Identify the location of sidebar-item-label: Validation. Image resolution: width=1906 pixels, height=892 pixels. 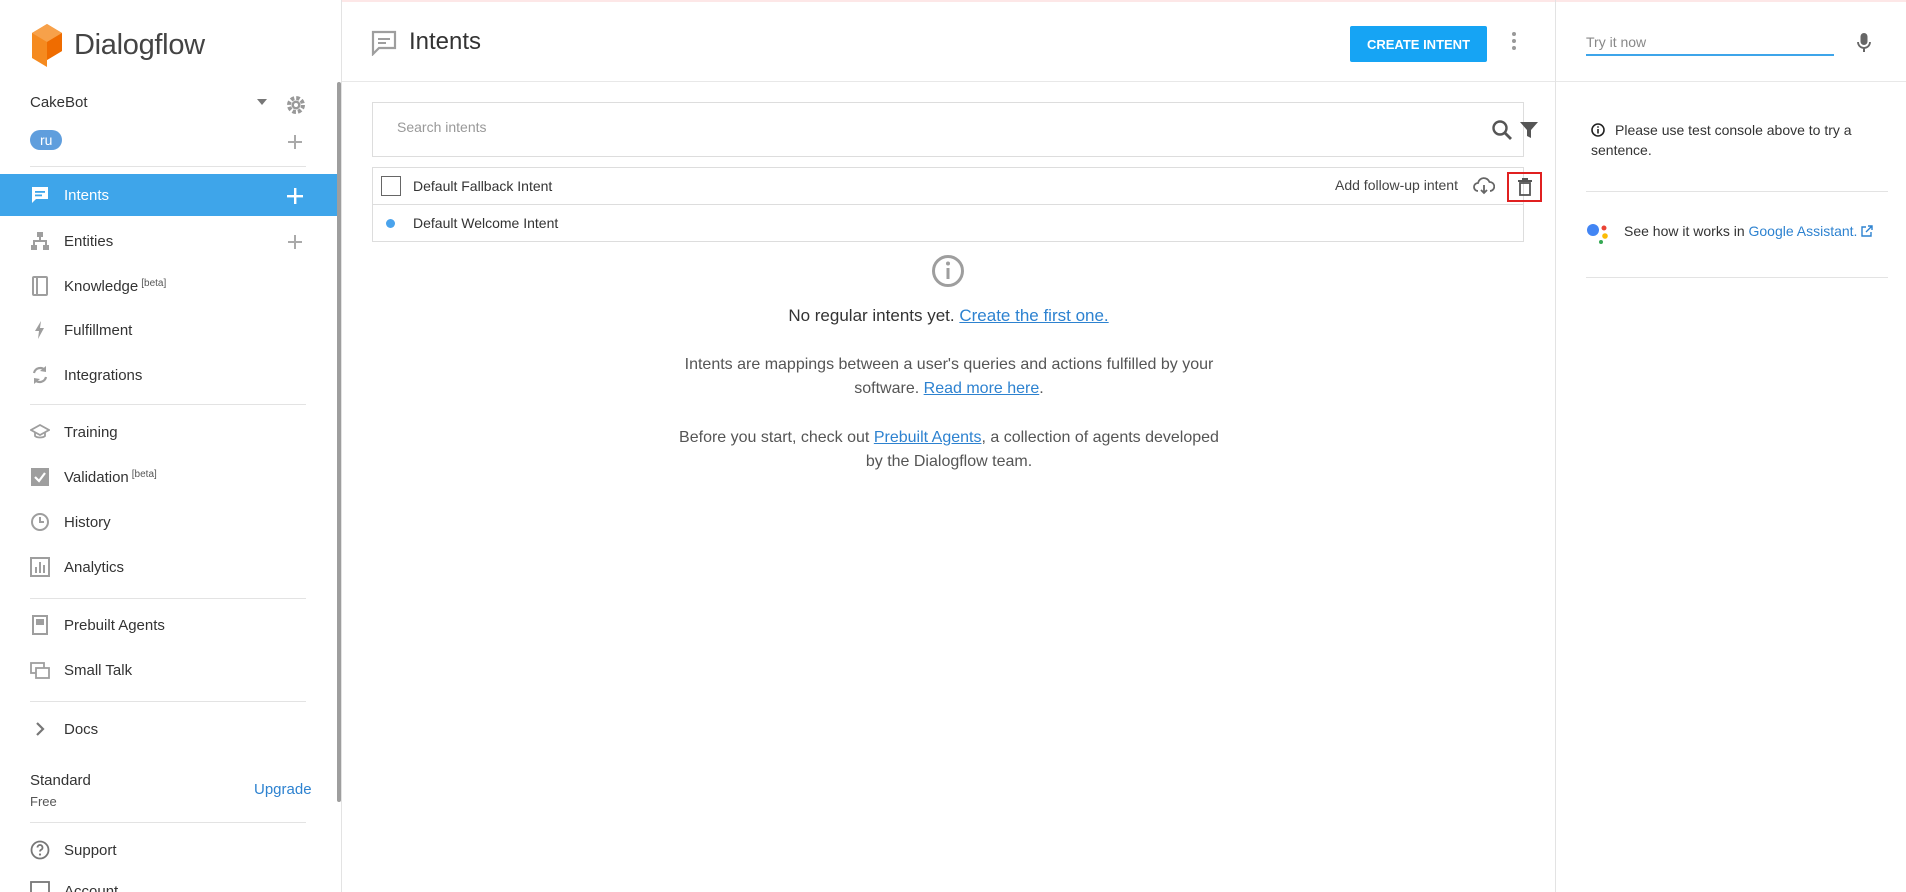
(96, 477).